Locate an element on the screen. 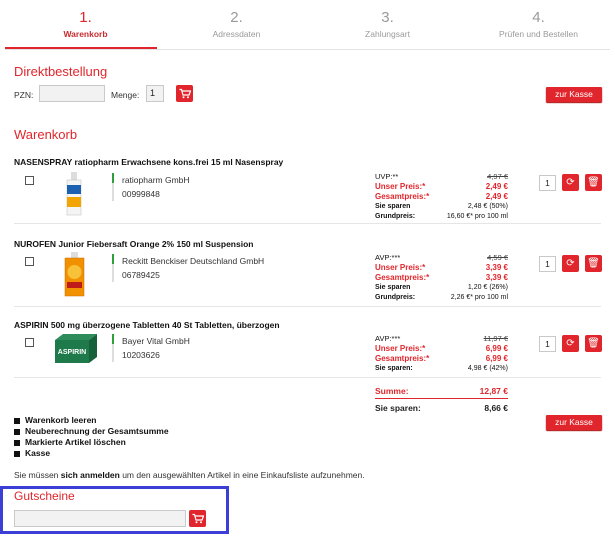 The width and height of the screenshot is (615, 548). step-number: 1. is located at coordinates (85, 17).